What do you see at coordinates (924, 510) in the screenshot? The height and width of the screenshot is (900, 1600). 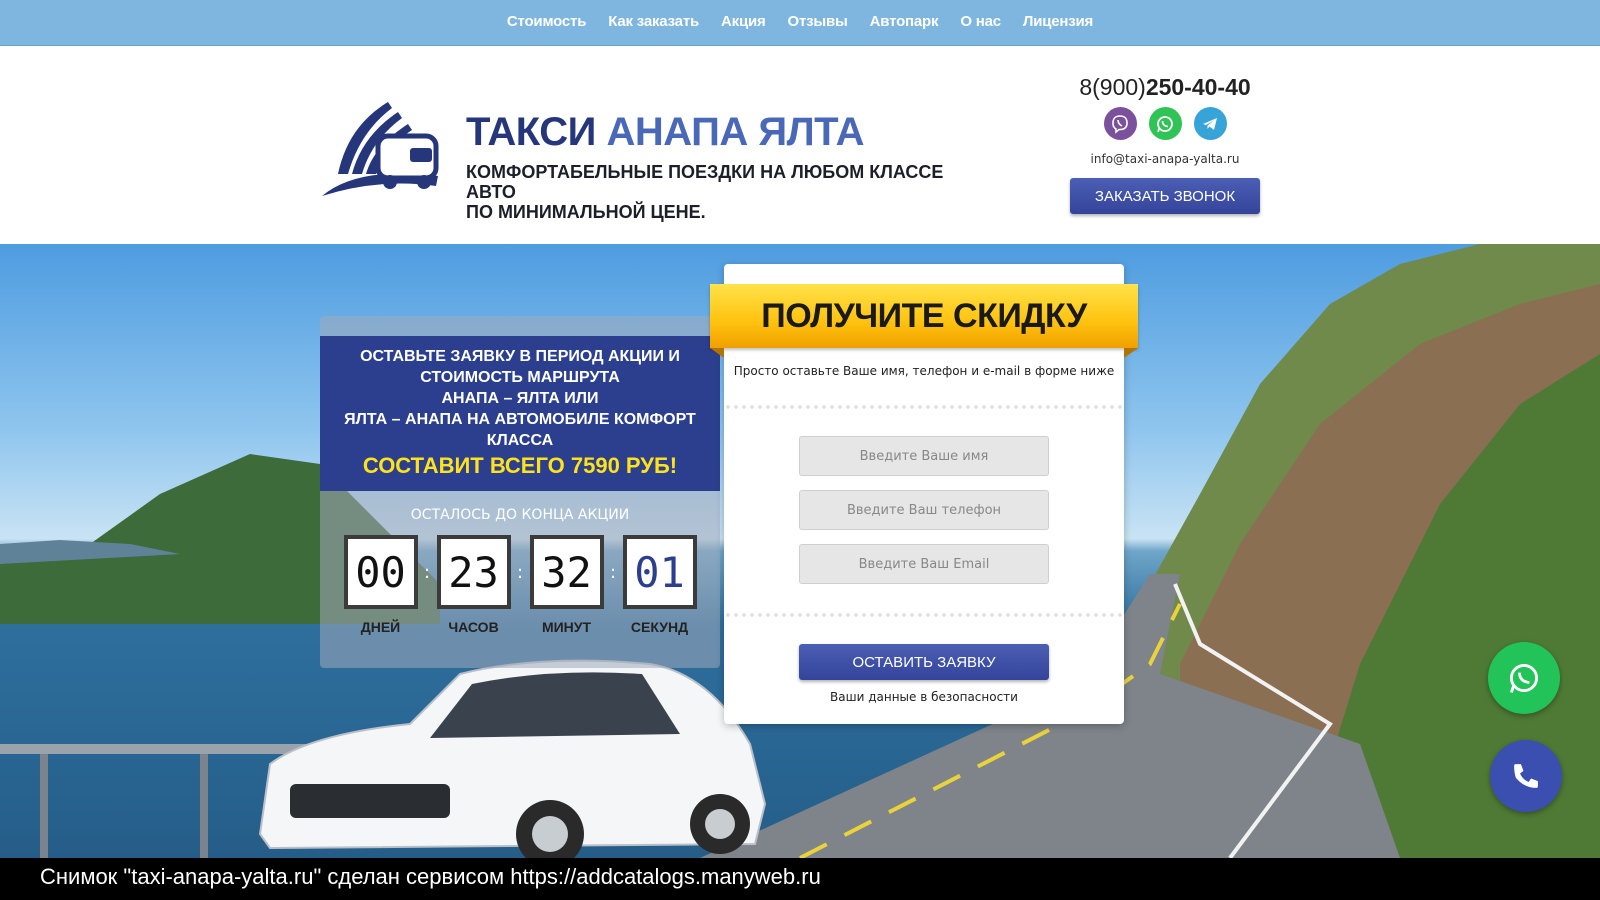 I see `phone-input` at bounding box center [924, 510].